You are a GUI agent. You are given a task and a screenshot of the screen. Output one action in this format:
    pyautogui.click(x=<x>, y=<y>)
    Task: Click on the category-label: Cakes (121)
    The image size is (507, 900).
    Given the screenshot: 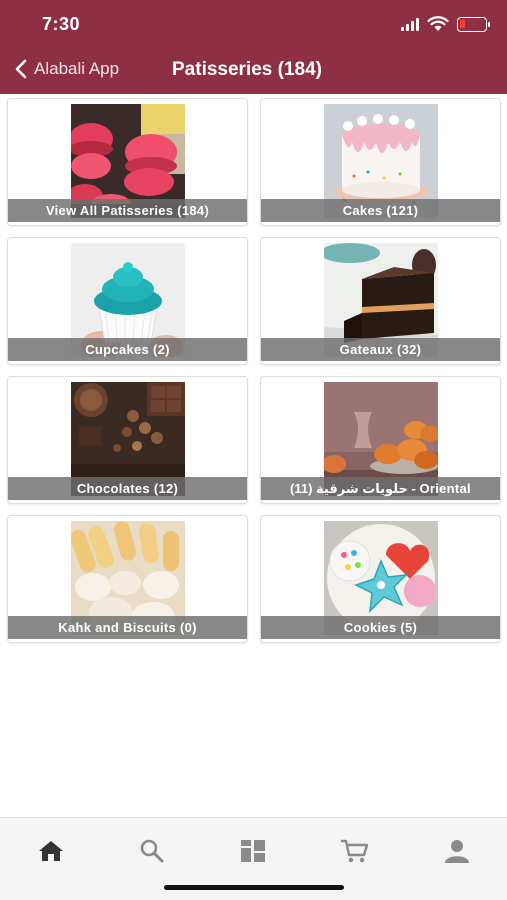 What is the action you would take?
    pyautogui.click(x=380, y=210)
    